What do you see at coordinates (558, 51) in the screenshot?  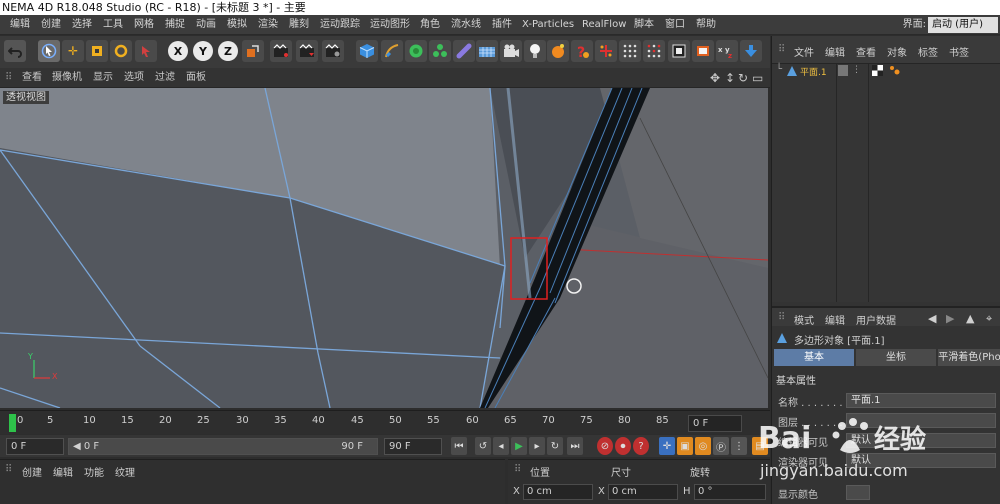 I see `material-tag-icon` at bounding box center [558, 51].